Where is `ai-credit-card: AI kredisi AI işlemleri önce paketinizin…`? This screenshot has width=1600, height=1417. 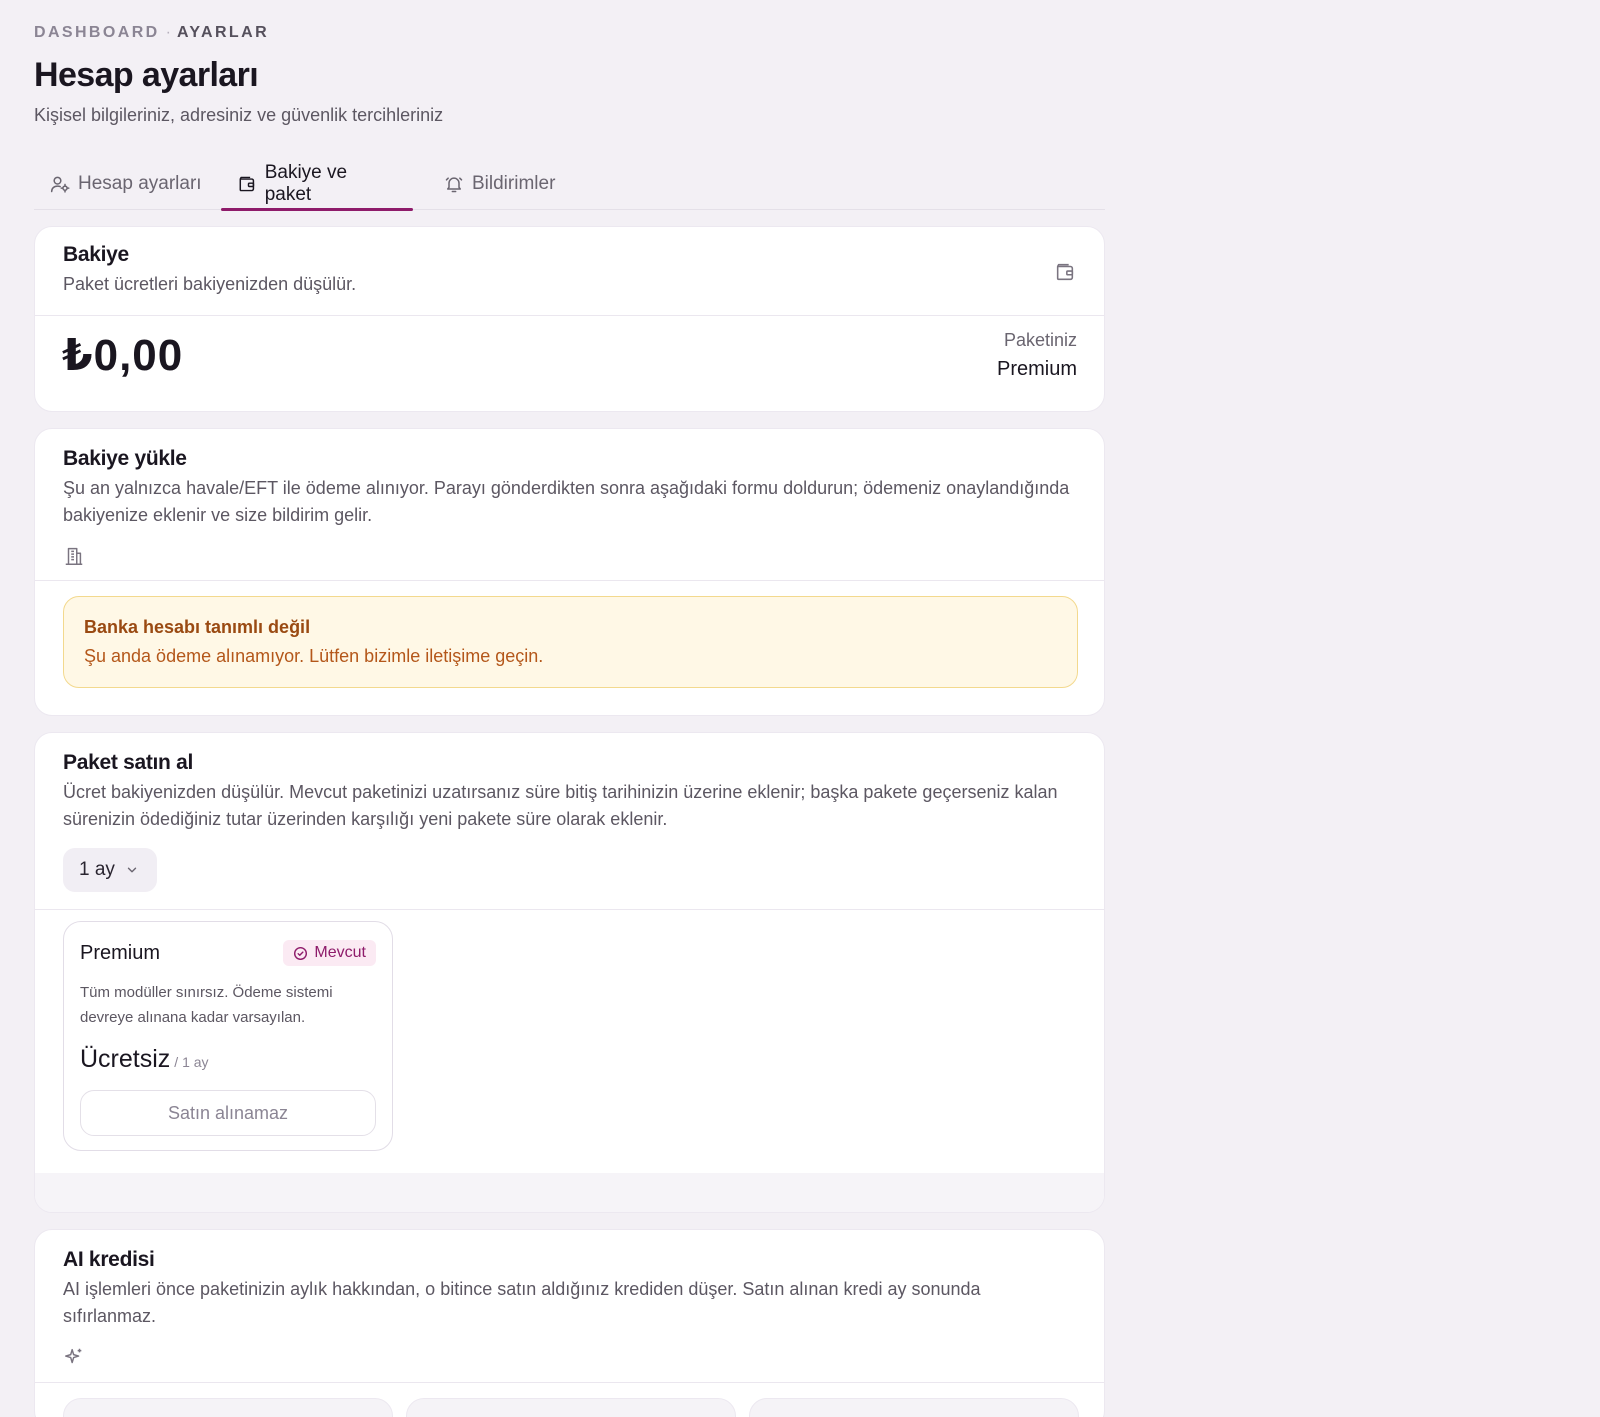 ai-credit-card: AI kredisi AI işlemleri önce paketinizin… is located at coordinates (569, 1323).